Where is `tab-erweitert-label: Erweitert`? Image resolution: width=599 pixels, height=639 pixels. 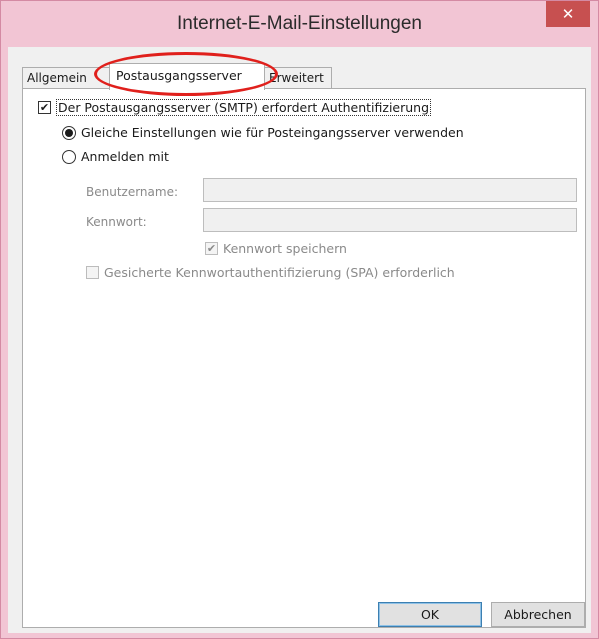
tab-erweitert-label: Erweitert is located at coordinates (296, 78).